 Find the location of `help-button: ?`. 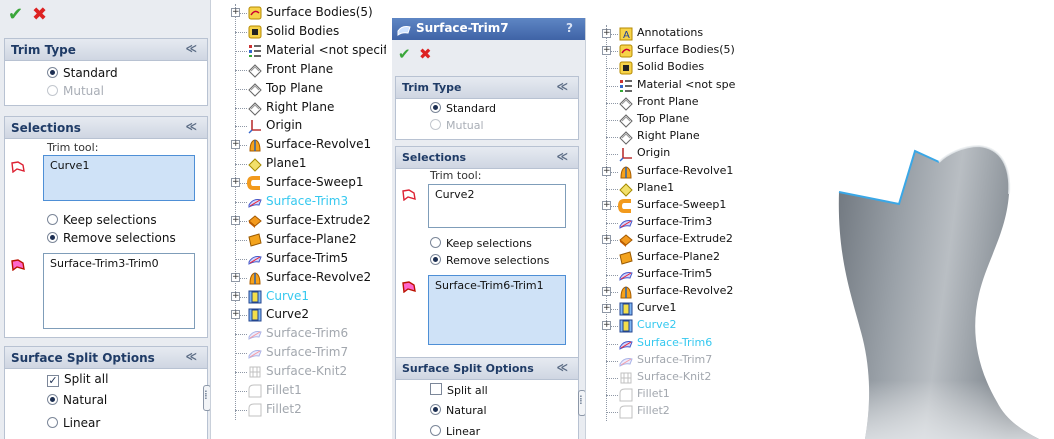

help-button: ? is located at coordinates (569, 28).